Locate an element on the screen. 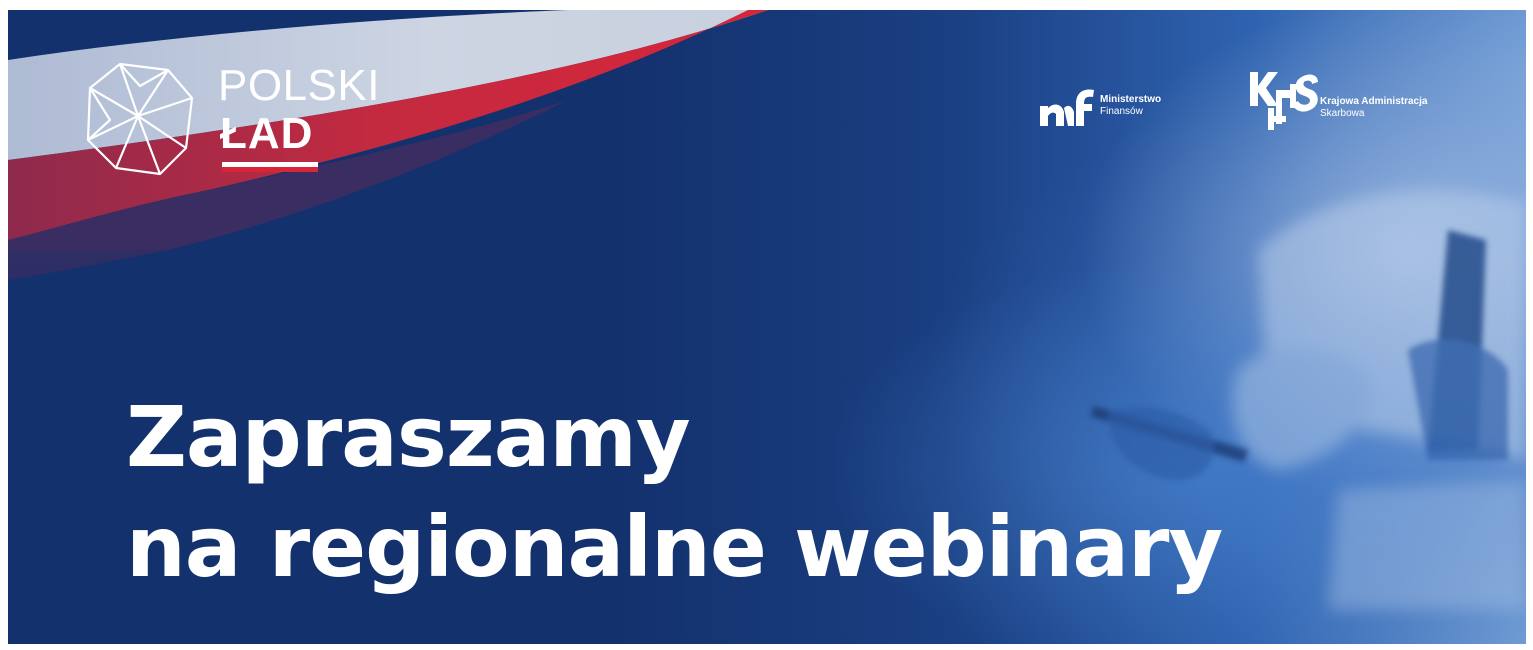 The width and height of the screenshot is (1533, 650). kas-name-line1: Krajowa Administracja is located at coordinates (1374, 101).